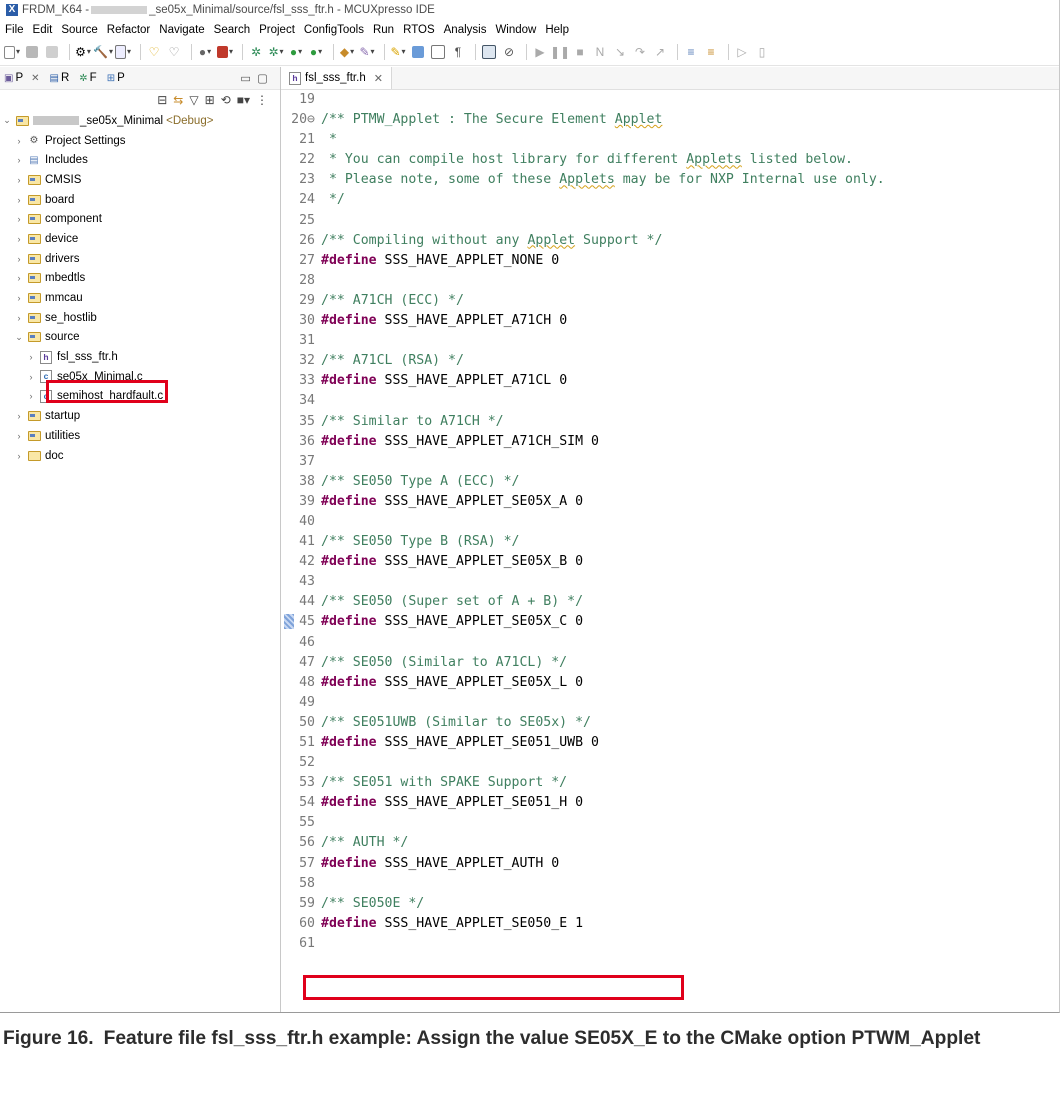  Describe the element at coordinates (140, 416) in the screenshot. I see `tree-item-startup: › startup` at that location.